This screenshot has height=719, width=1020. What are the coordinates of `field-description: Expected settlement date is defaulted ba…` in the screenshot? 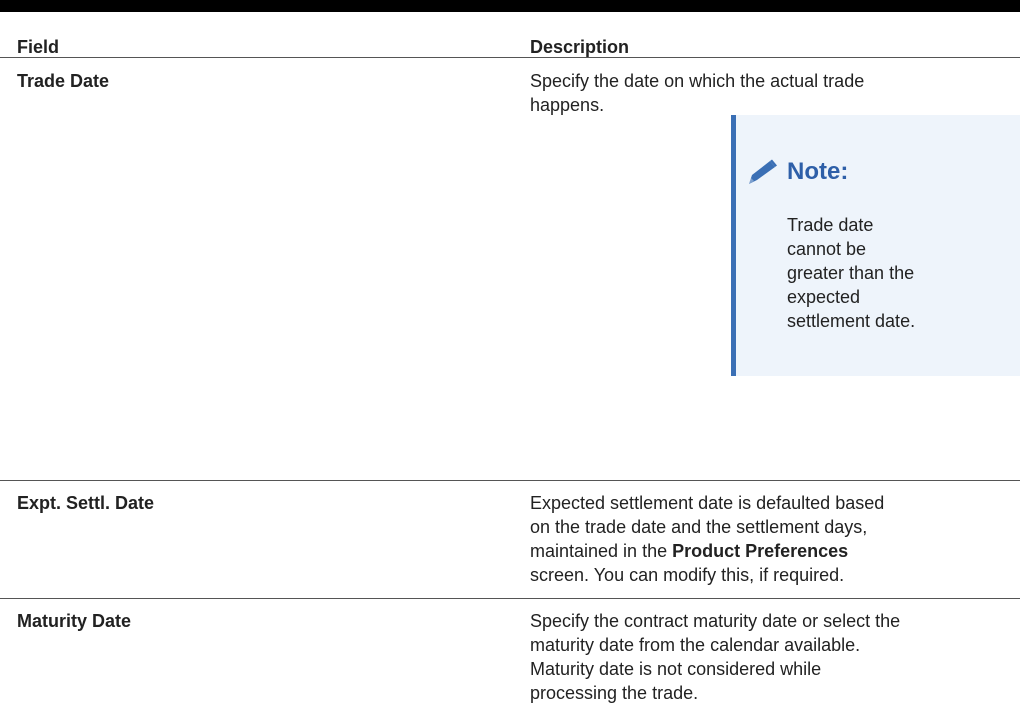 It's located at (775, 539).